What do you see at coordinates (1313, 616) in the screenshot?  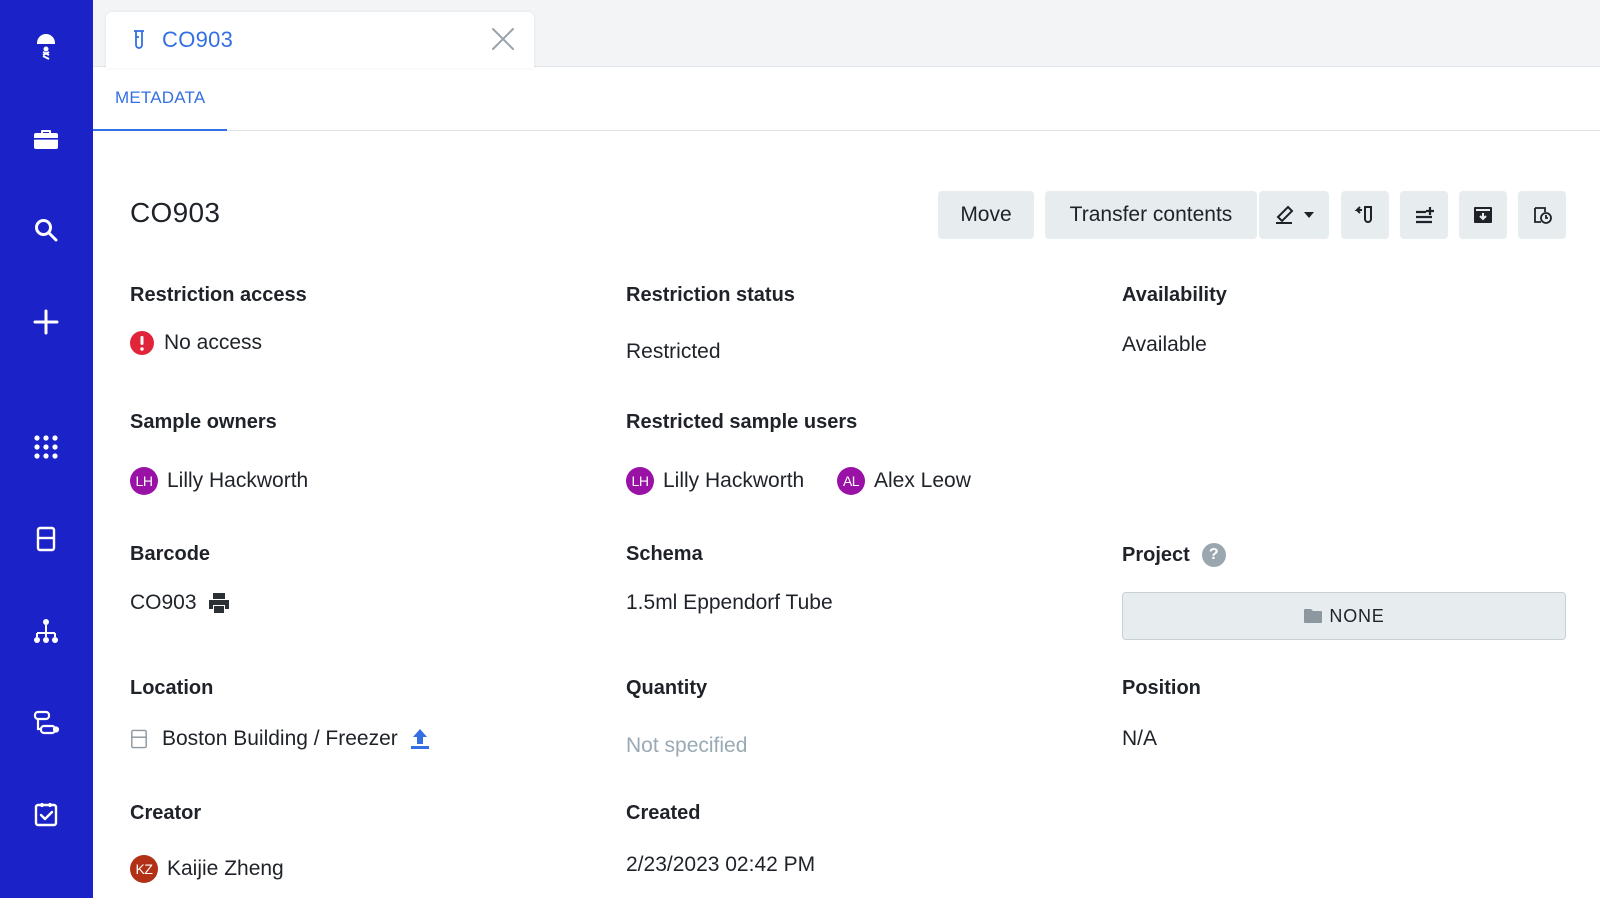 I see `folder-icon` at bounding box center [1313, 616].